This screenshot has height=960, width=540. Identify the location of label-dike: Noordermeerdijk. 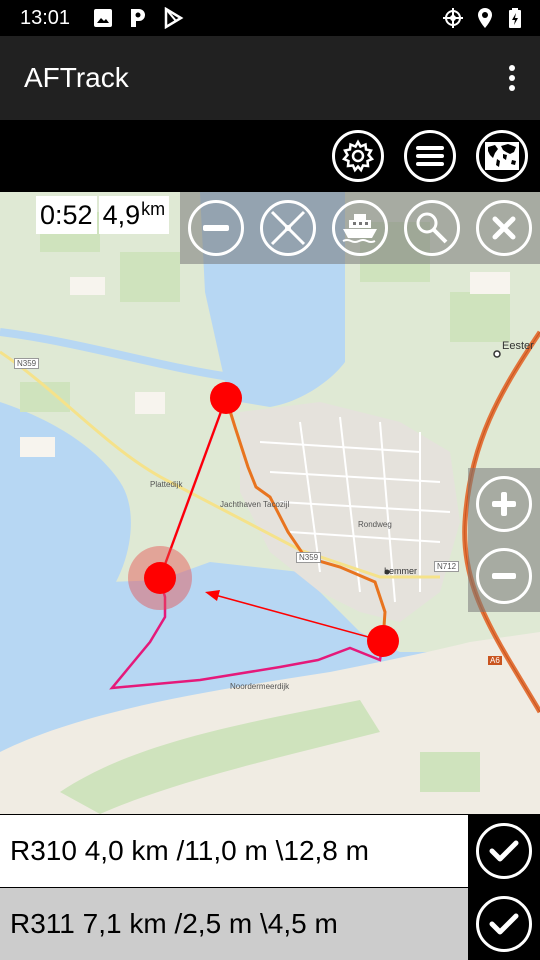
(260, 686).